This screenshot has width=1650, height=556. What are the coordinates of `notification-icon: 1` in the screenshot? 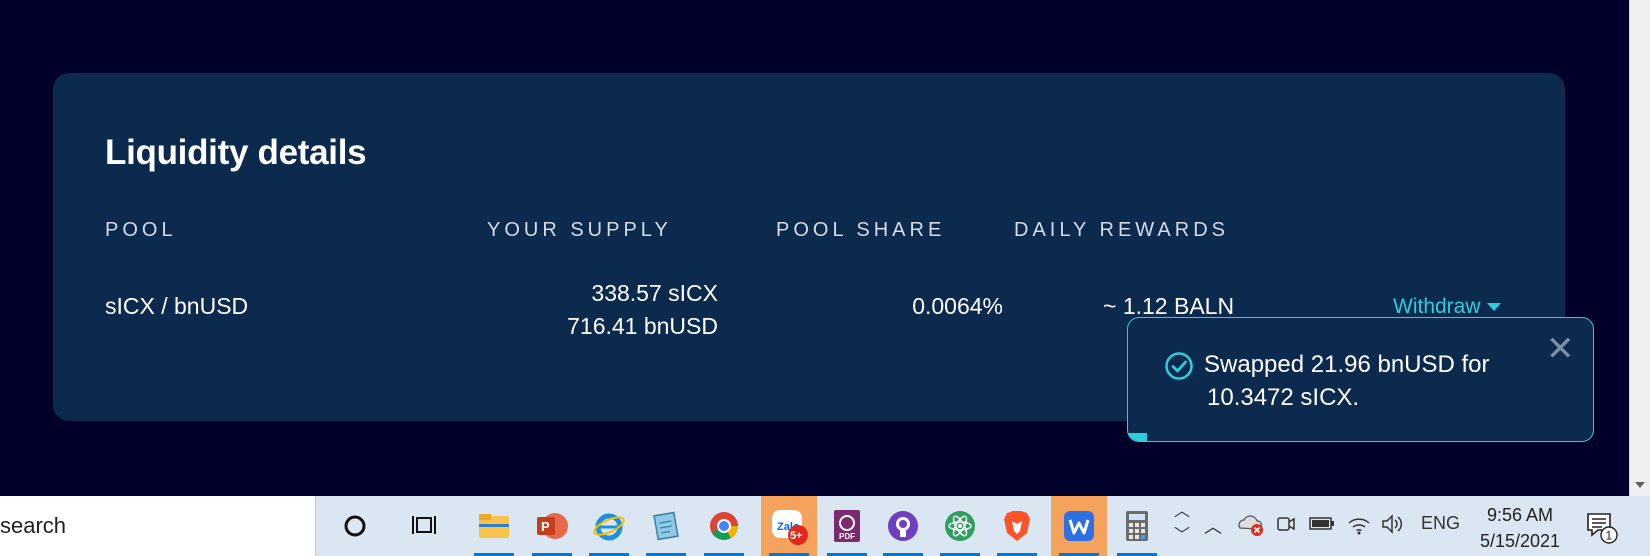 It's located at (1602, 528).